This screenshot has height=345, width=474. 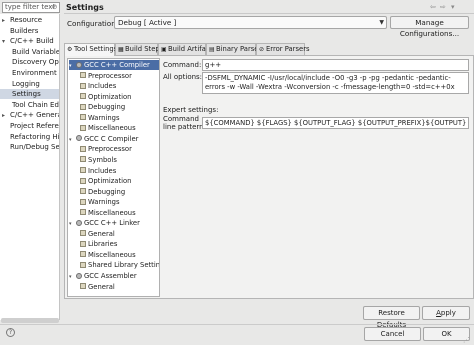 I want to click on command-line-pattern-label-2: line pattern:, so click(x=184, y=127).